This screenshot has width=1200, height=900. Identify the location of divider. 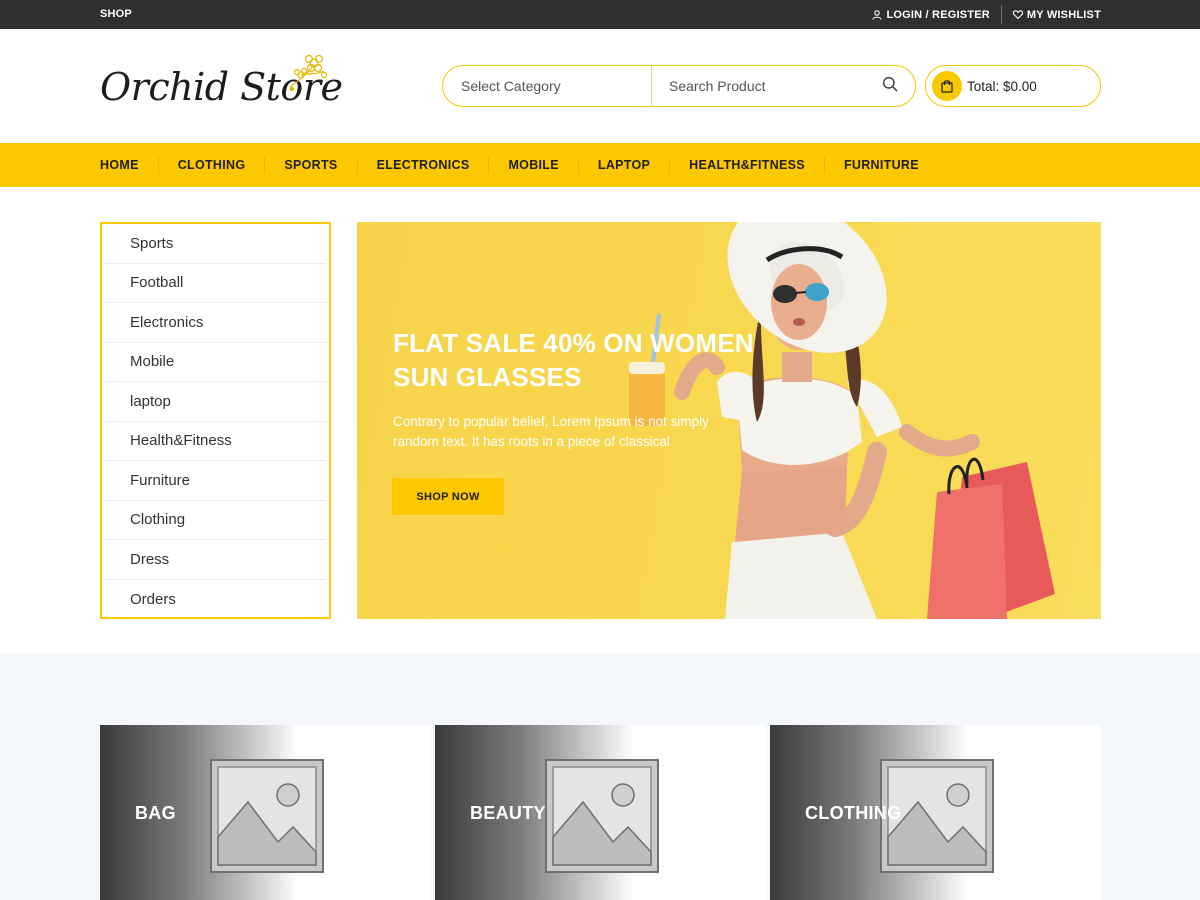
(1001, 14).